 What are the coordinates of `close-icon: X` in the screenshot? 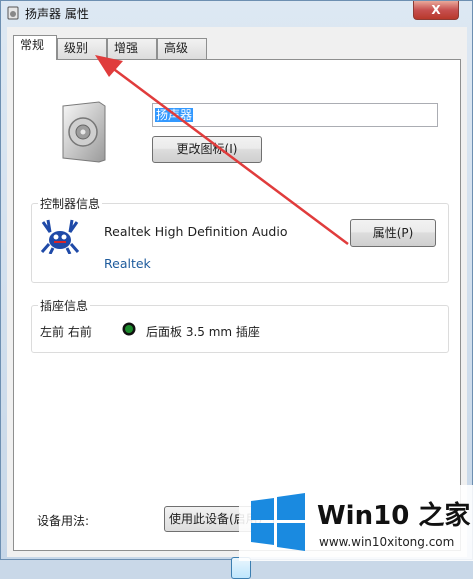 It's located at (436, 10).